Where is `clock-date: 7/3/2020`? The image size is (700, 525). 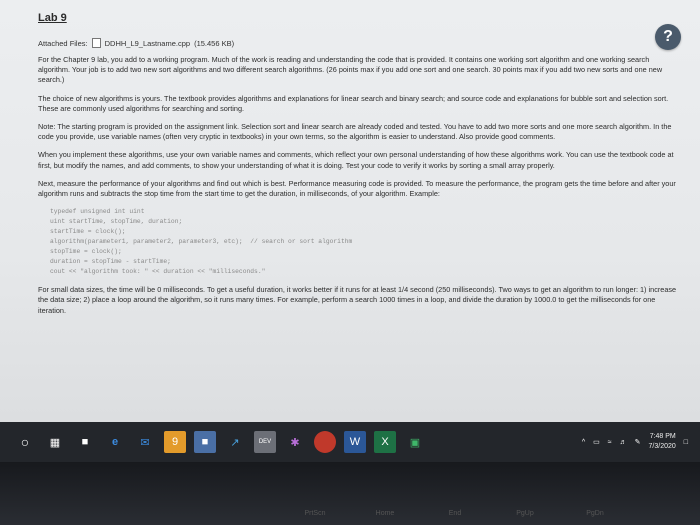
clock-date: 7/3/2020 is located at coordinates (662, 446).